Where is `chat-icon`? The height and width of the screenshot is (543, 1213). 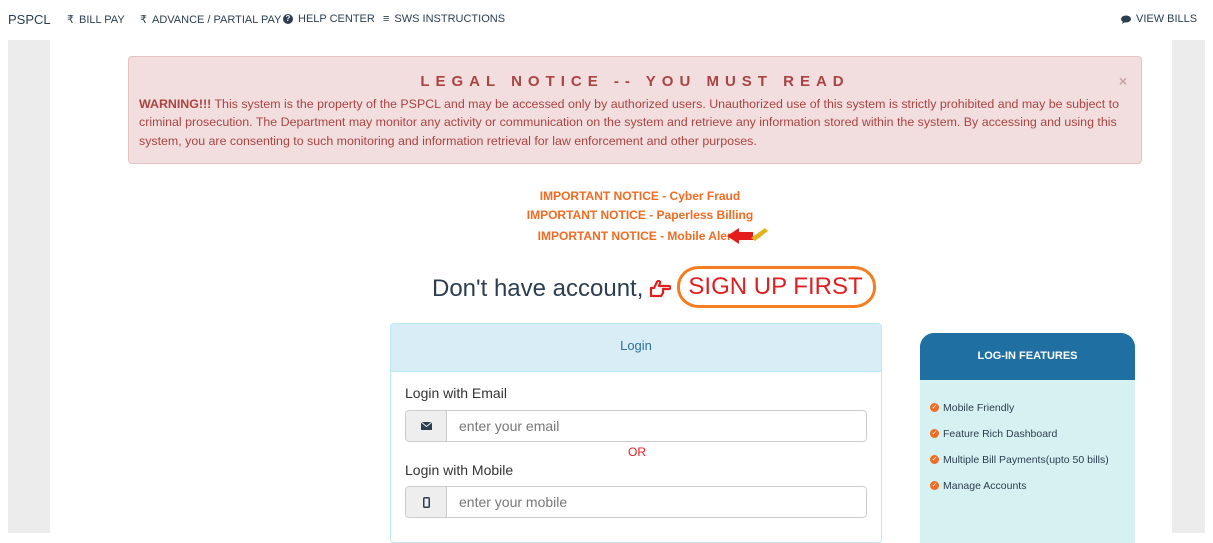 chat-icon is located at coordinates (1126, 19).